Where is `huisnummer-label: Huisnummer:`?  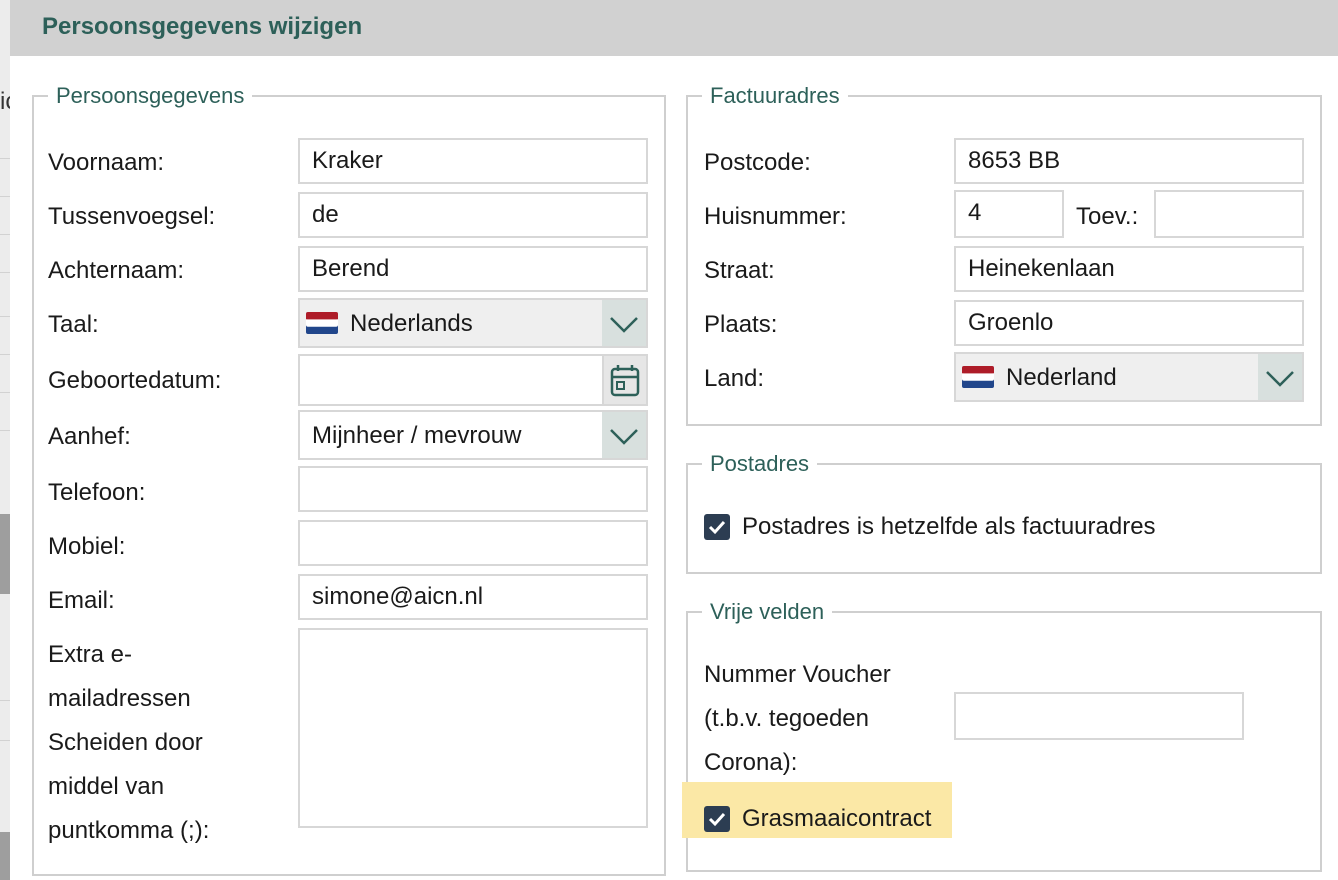 huisnummer-label: Huisnummer: is located at coordinates (775, 216).